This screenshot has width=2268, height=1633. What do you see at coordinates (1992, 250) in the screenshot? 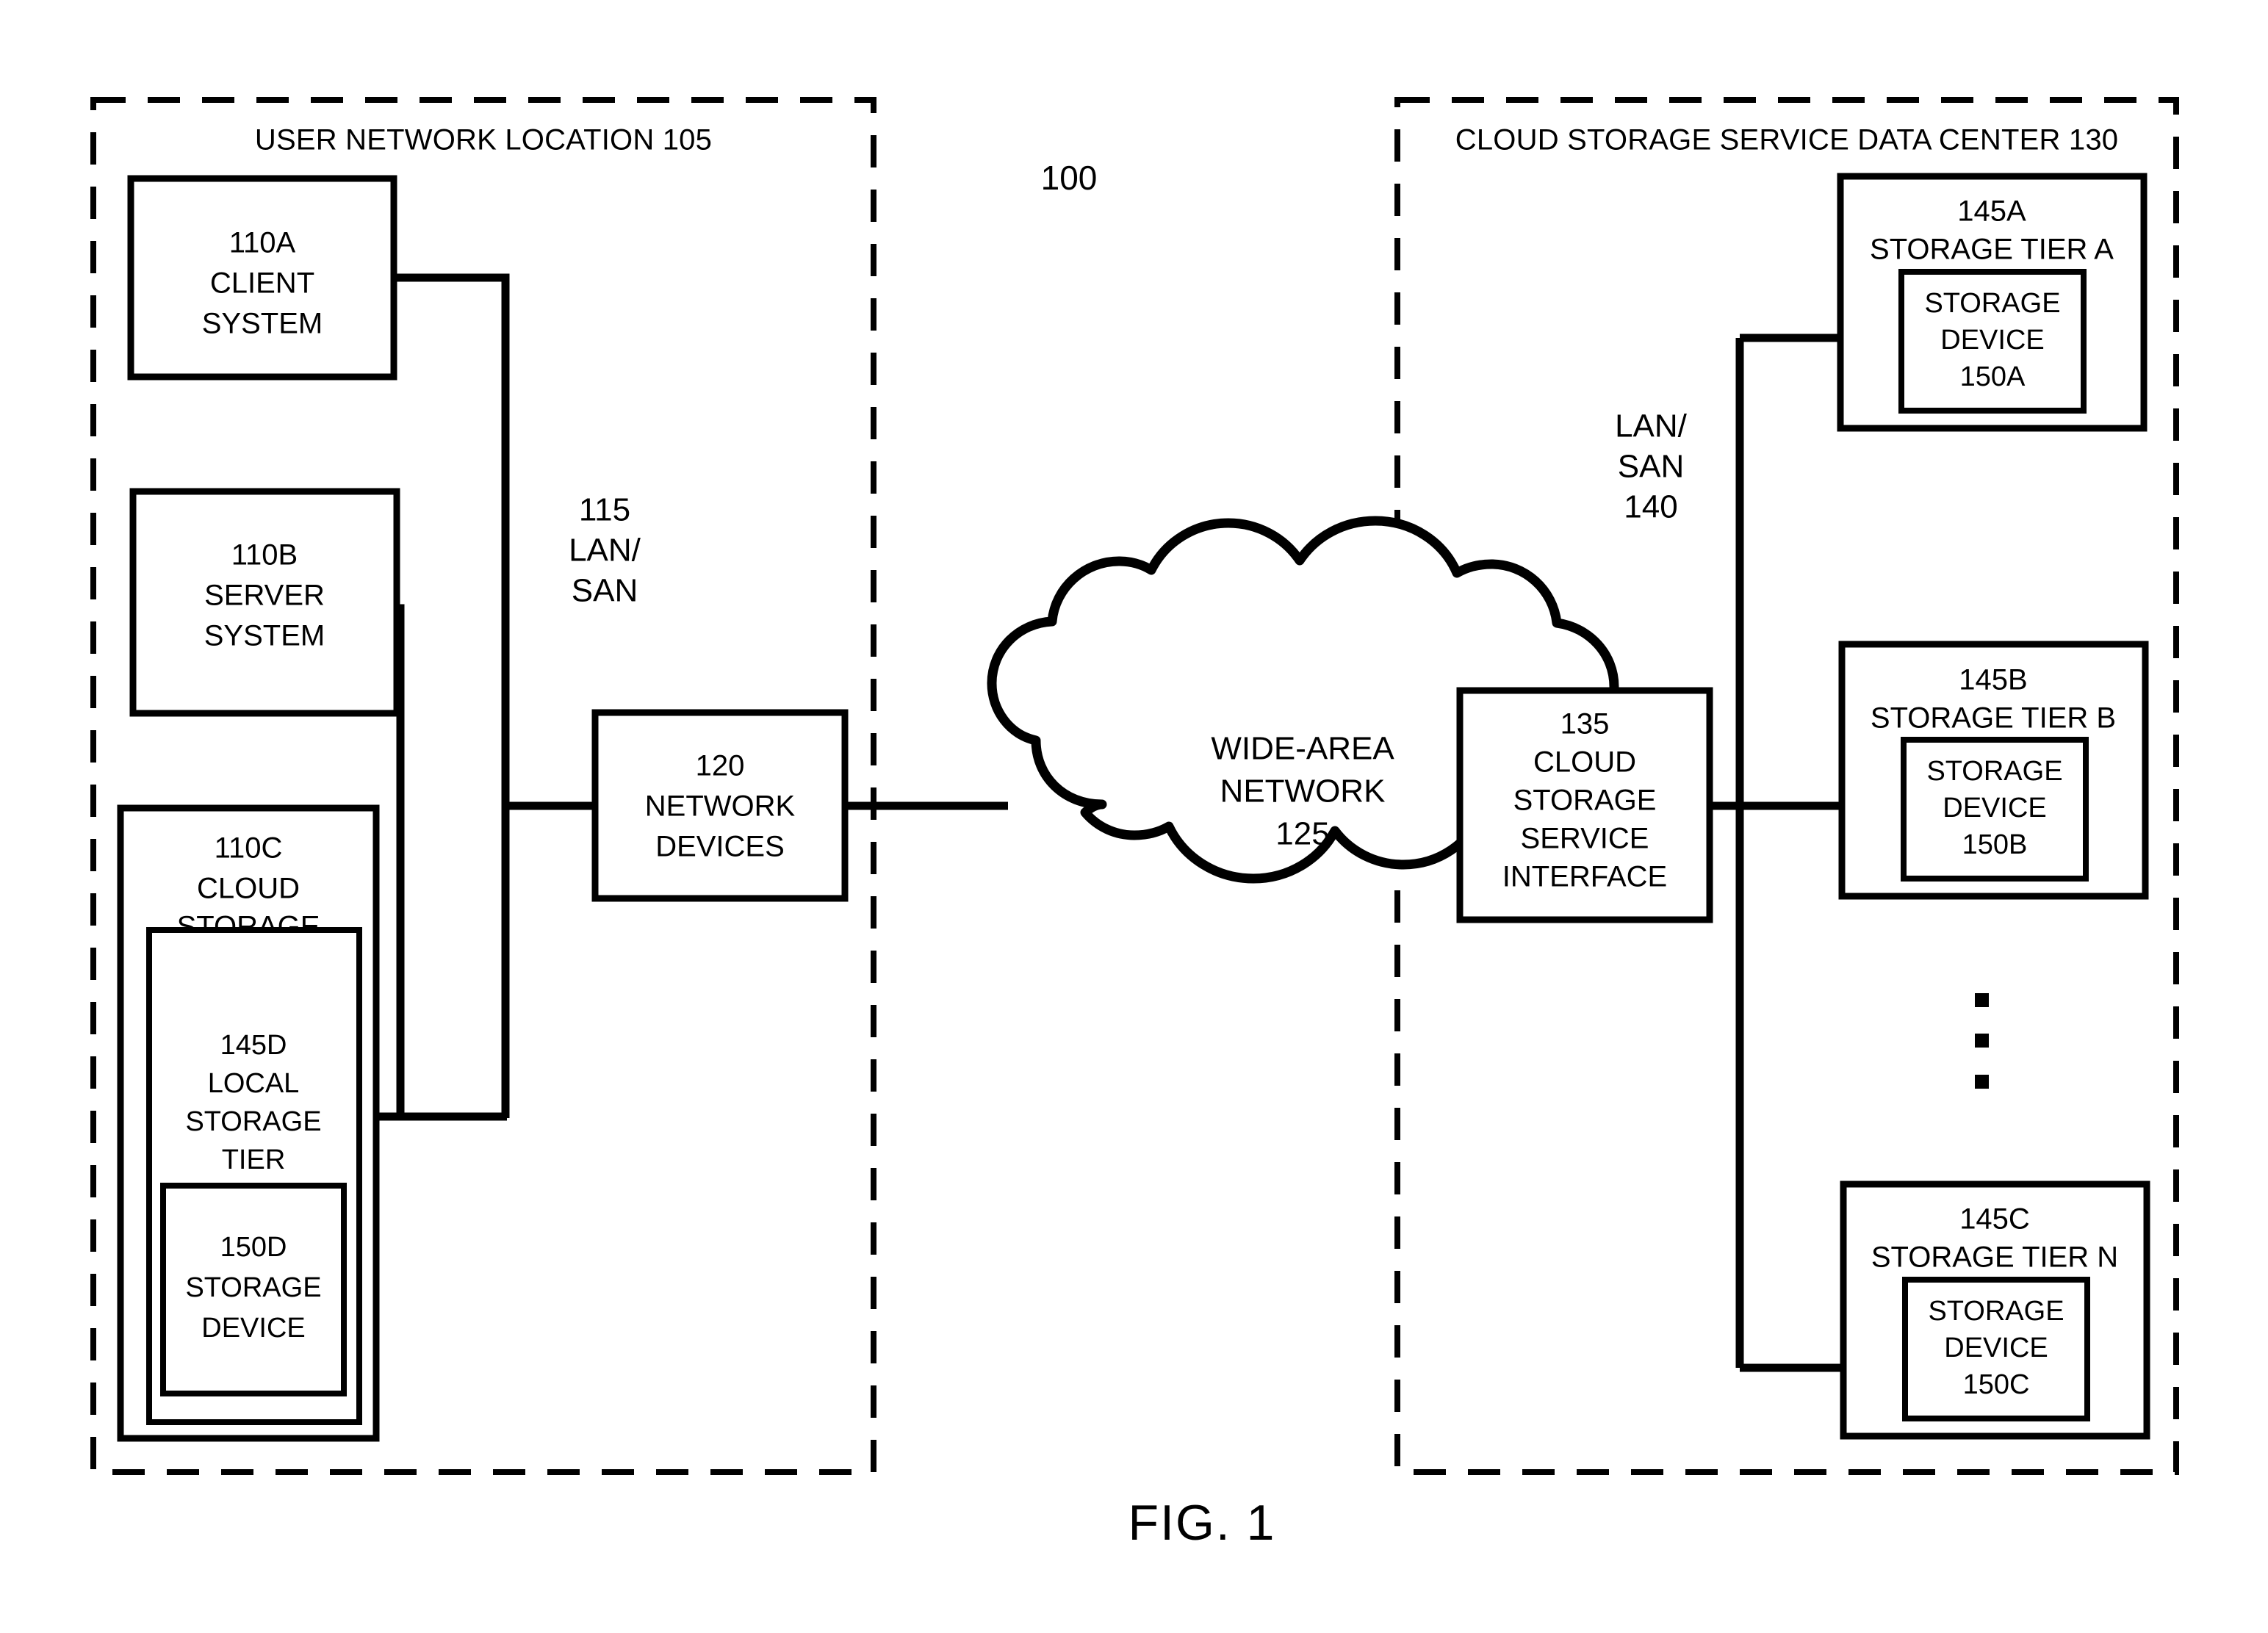
I see `storage-tier-a-name: STORAGE TIER A` at bounding box center [1992, 250].